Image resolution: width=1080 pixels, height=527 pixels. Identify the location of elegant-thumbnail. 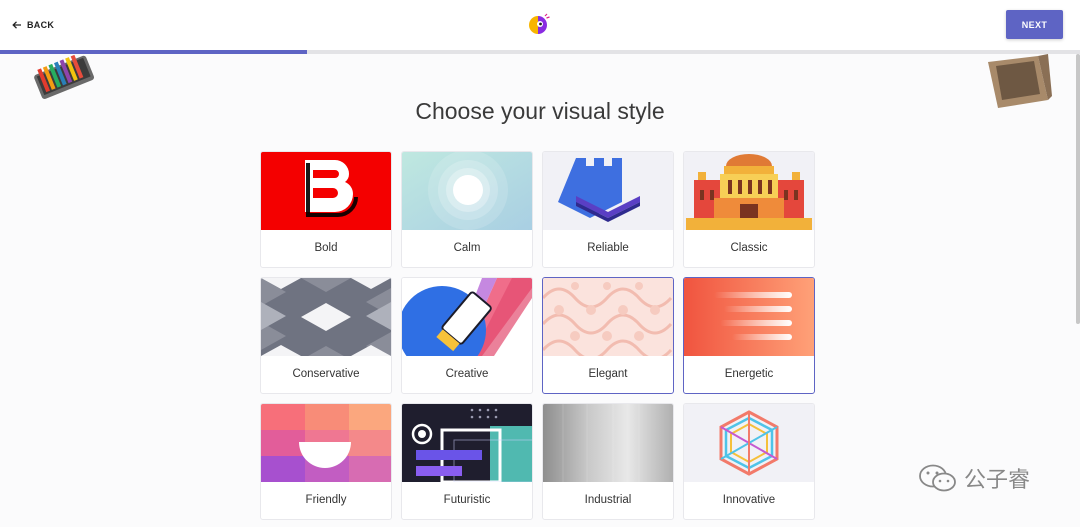
(608, 317).